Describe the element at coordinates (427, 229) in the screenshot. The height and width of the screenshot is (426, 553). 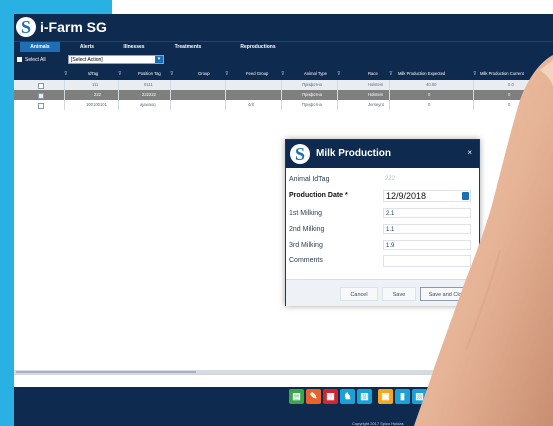
I see `second-milking-input: 1.1` at that location.